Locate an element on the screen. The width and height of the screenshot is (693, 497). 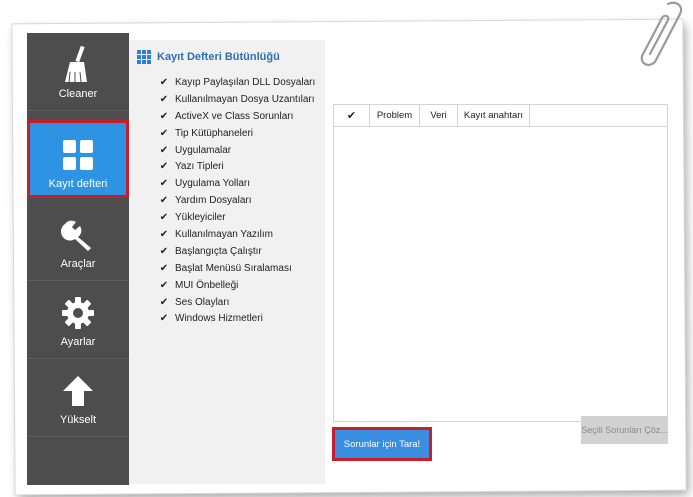
option-item: ✔ Kullanılmayan Yazılım is located at coordinates (237, 234).